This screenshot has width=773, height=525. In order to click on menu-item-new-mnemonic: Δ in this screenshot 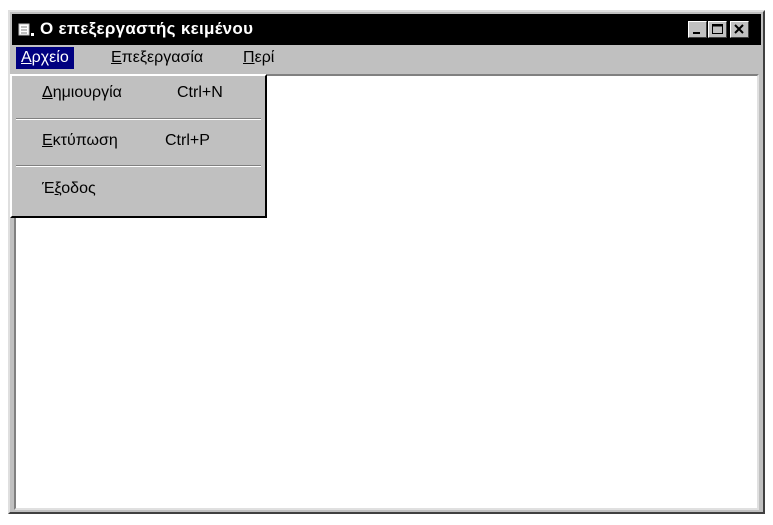, I will do `click(47, 92)`.